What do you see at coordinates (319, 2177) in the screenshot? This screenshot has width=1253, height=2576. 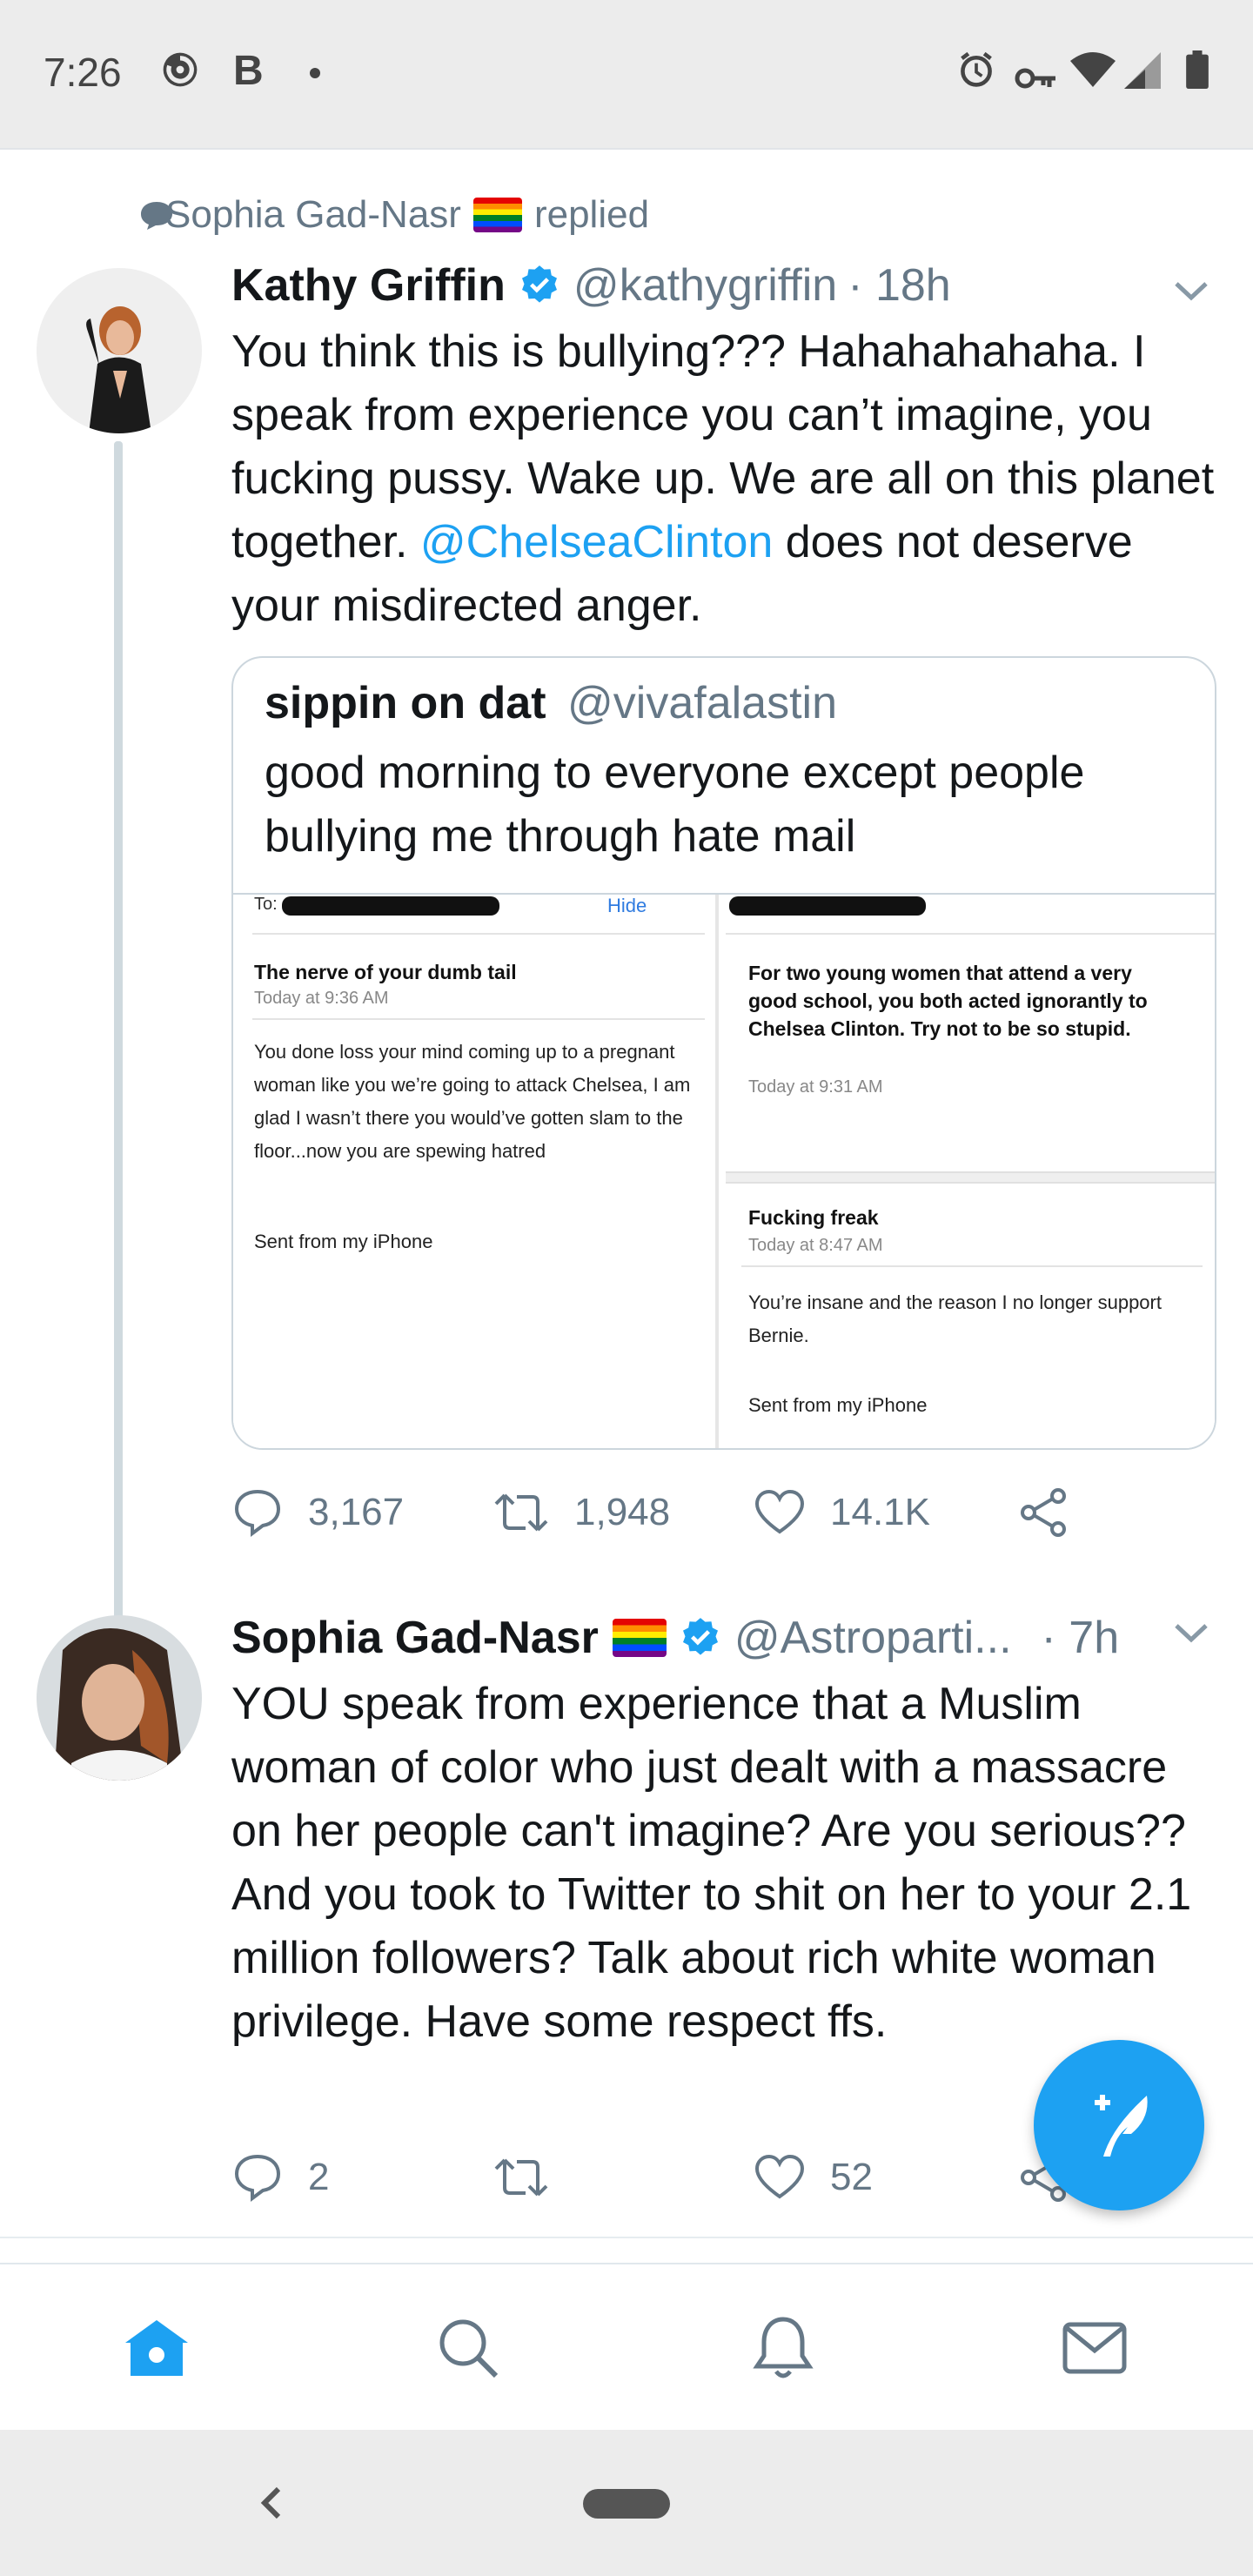 I see `reply-count: 2` at bounding box center [319, 2177].